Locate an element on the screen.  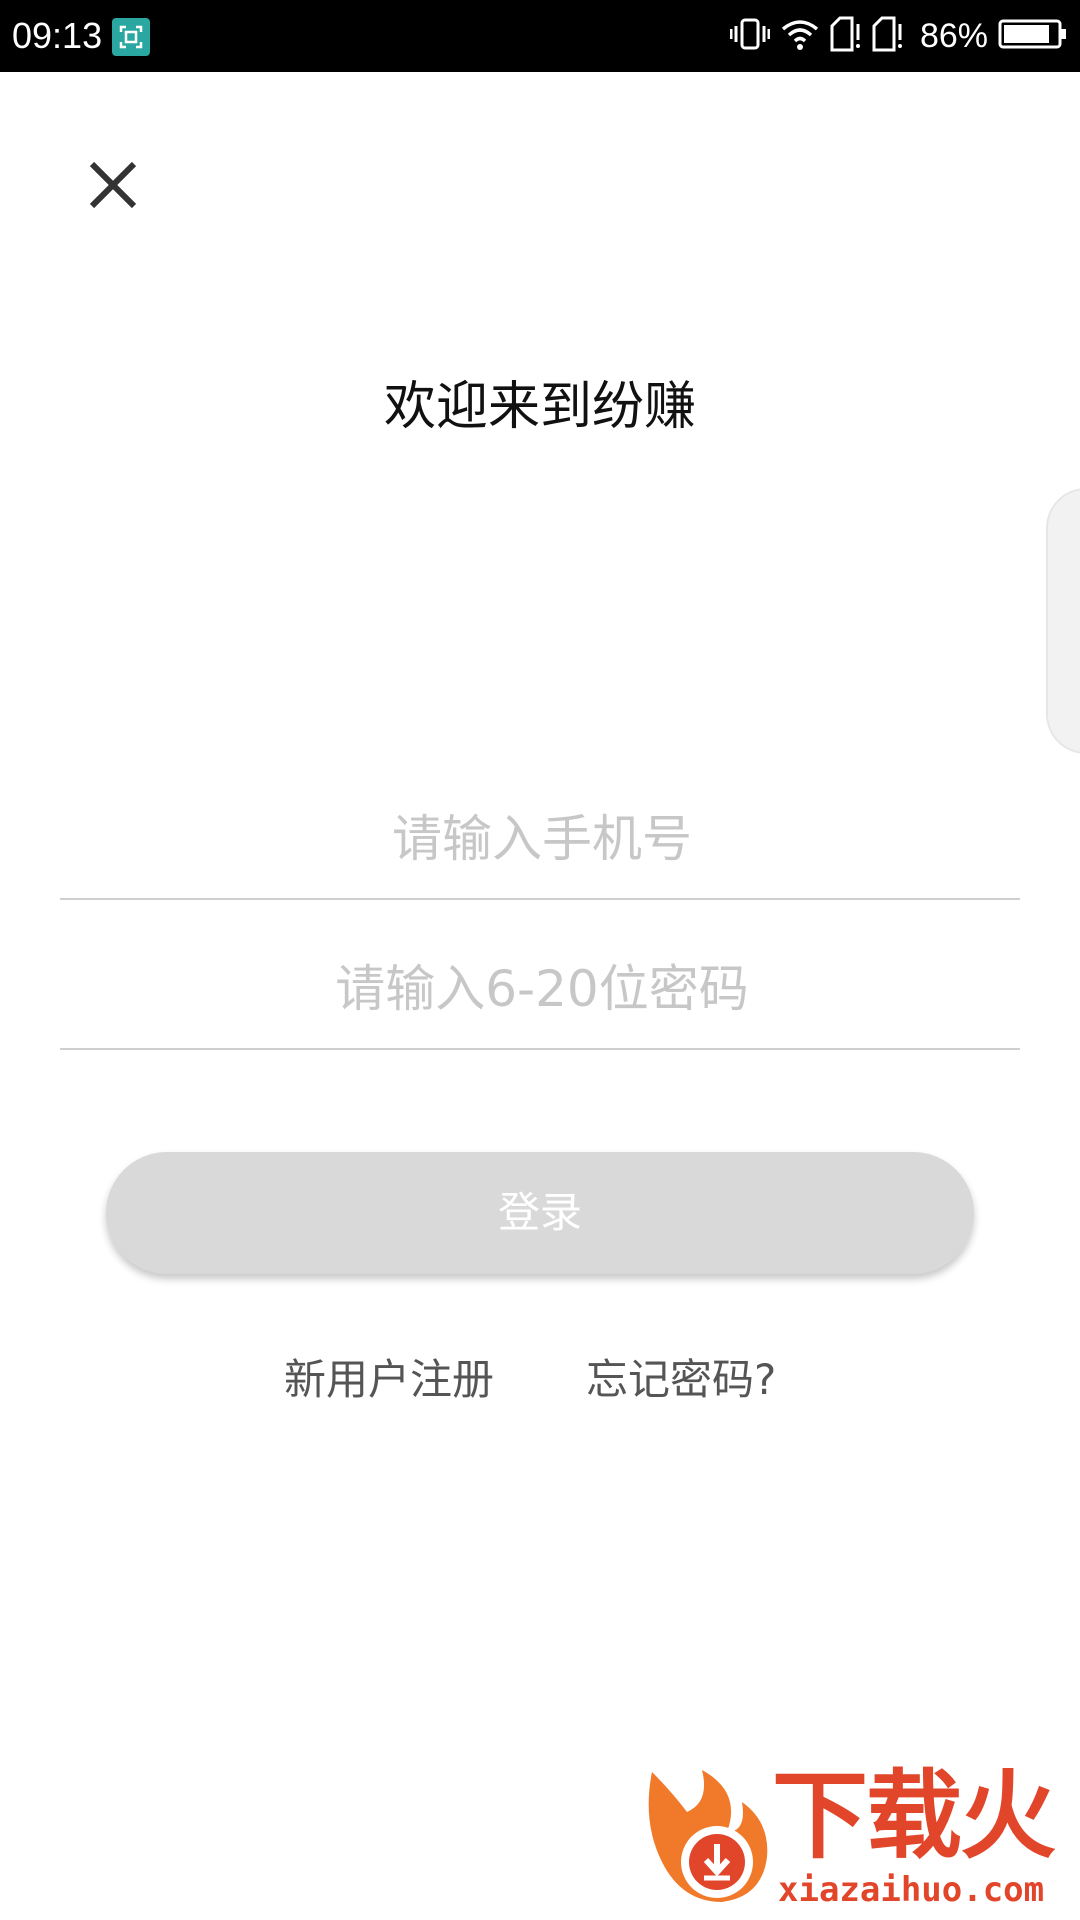
page-title: 欢迎来到纷赚 is located at coordinates (539, 407).